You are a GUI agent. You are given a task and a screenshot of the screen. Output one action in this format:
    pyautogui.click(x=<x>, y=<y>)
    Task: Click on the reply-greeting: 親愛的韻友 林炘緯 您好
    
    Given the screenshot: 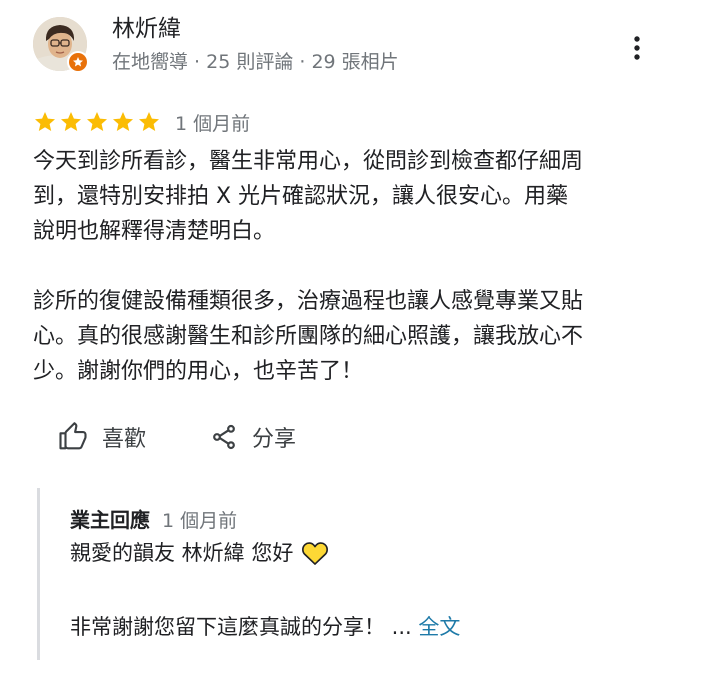 What is the action you would take?
    pyautogui.click(x=199, y=553)
    